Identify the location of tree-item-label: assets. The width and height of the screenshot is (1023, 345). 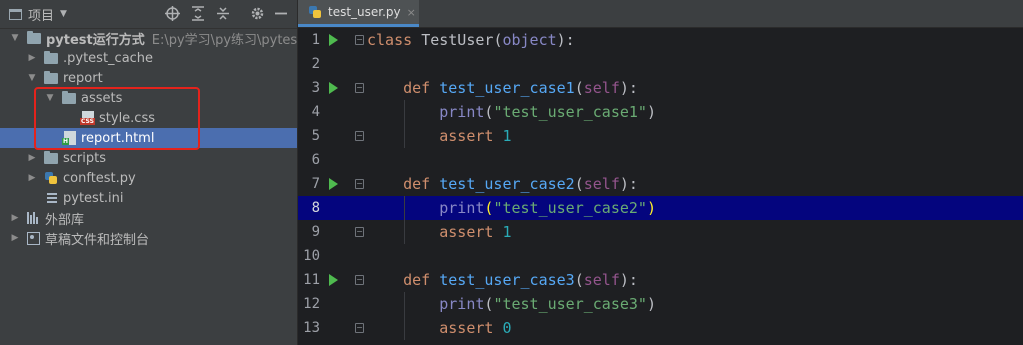
(102, 98).